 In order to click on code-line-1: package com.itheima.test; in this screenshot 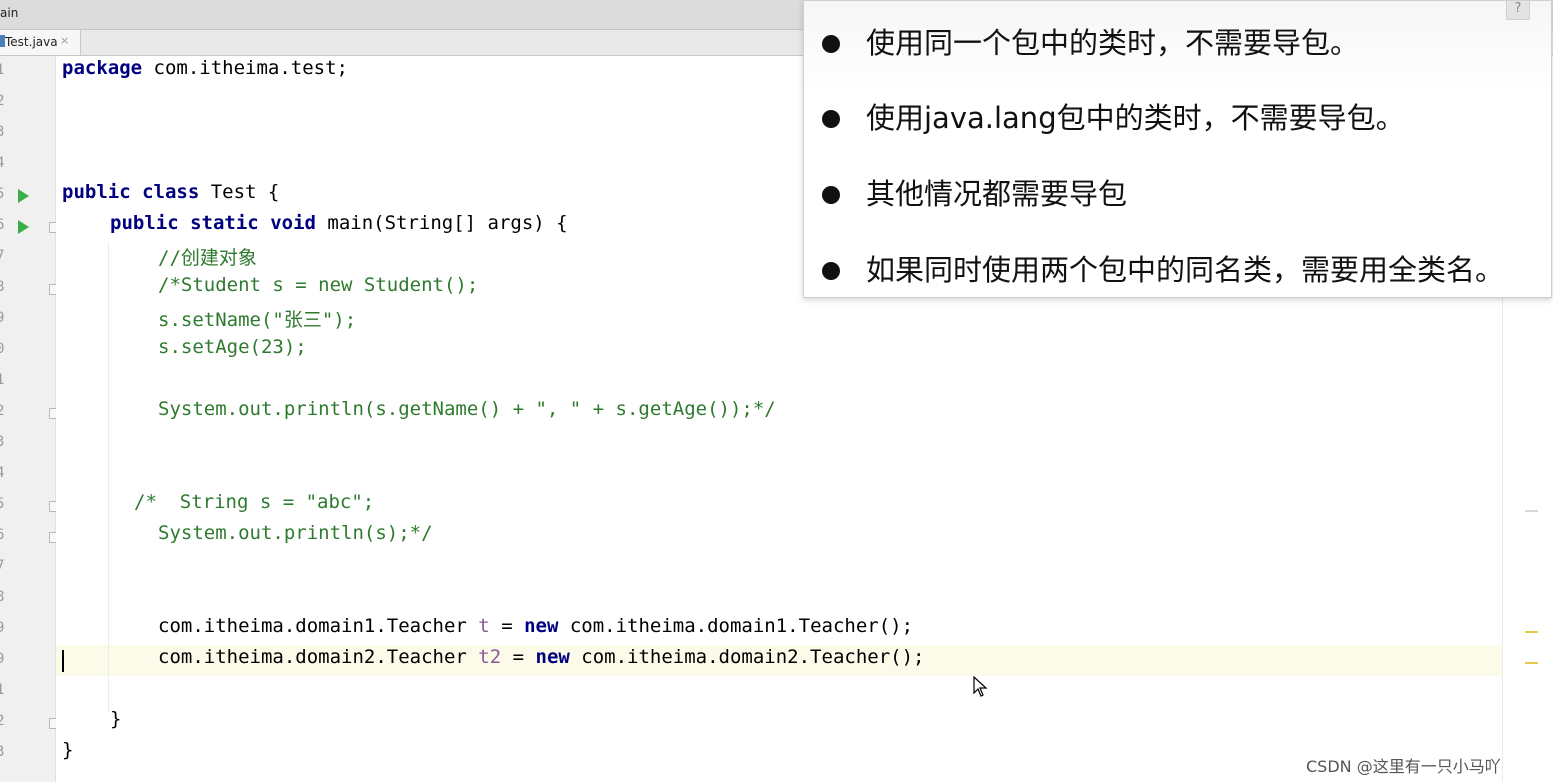, I will do `click(205, 72)`.